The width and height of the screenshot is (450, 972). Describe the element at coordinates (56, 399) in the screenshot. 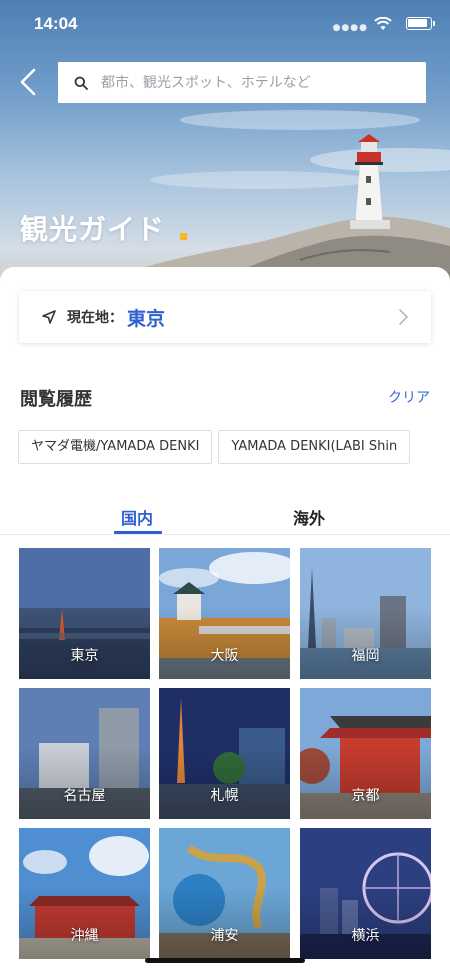

I see `history-title: 閲覧履歴` at that location.